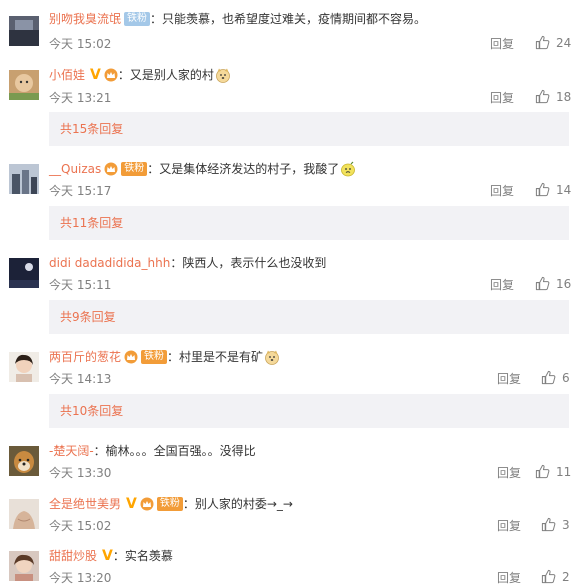 The width and height of the screenshot is (576, 585). I want to click on comment-item: -楚天阔- ：榆林。。。全国百强。。没得比 今天 13:30 回复 11, so click(288, 464).